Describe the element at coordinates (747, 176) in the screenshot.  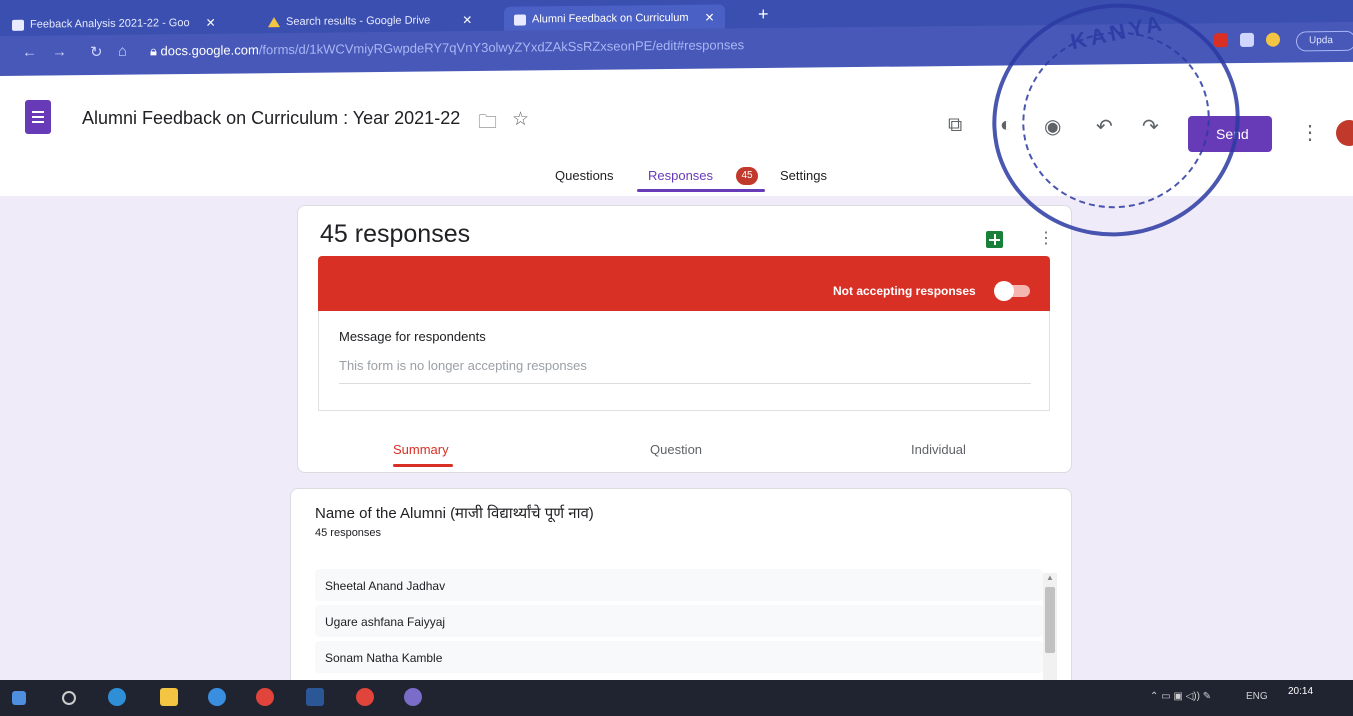
I see `responses-count-badge: 45` at that location.